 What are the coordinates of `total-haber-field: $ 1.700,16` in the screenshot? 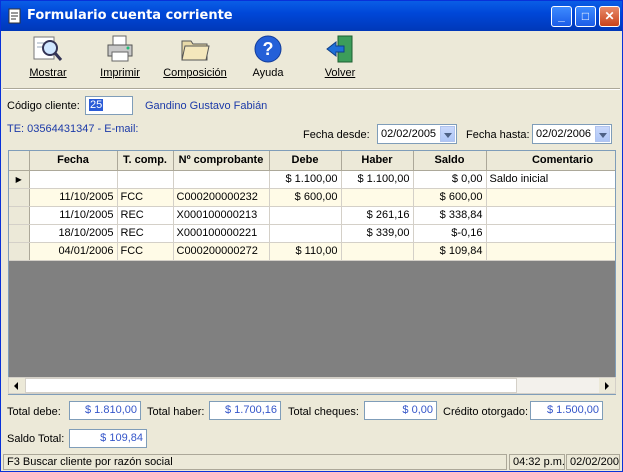 It's located at (245, 410).